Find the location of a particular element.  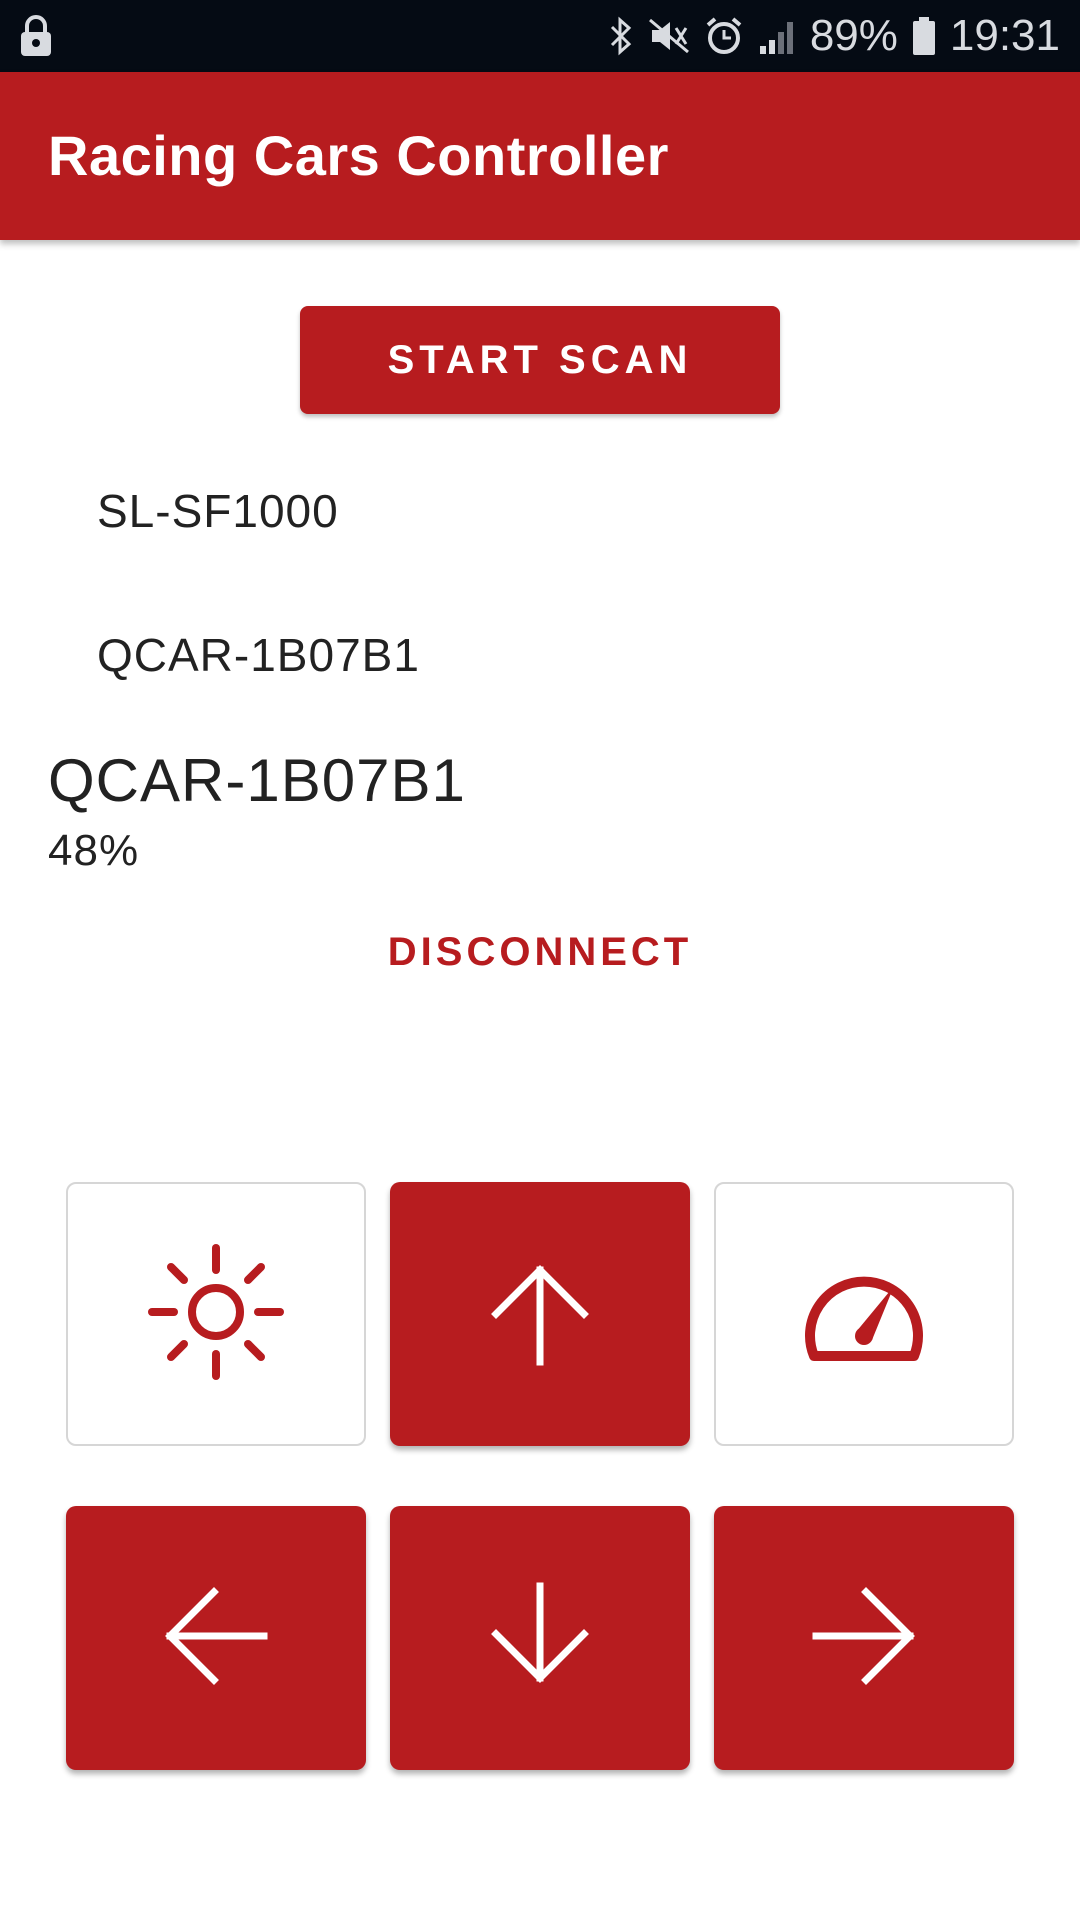

speedometer-icon is located at coordinates (864, 1314).